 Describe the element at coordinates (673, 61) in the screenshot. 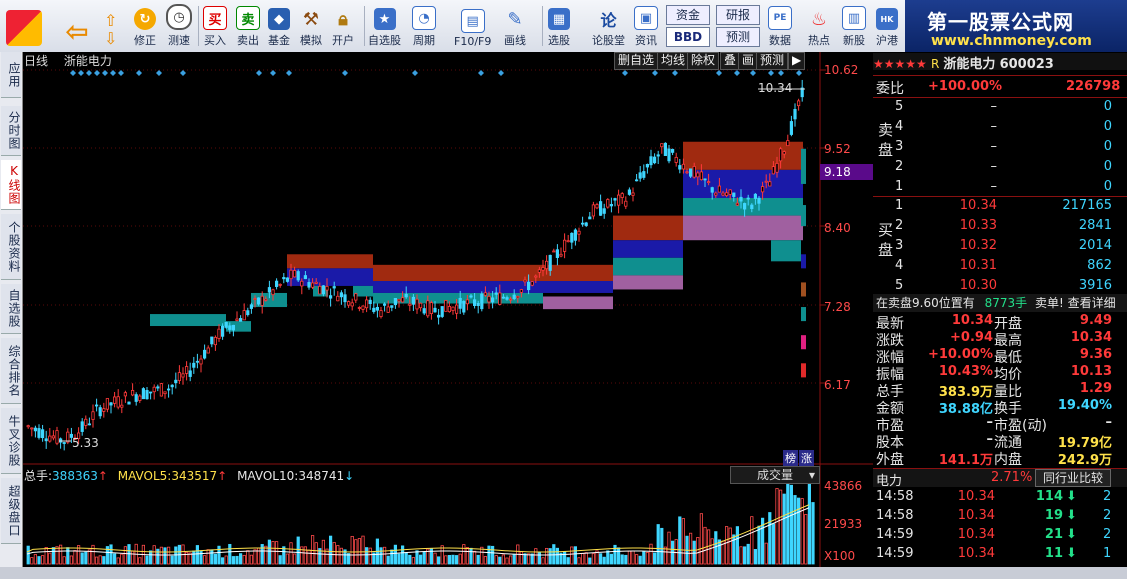

I see `ma-button: 均线` at that location.